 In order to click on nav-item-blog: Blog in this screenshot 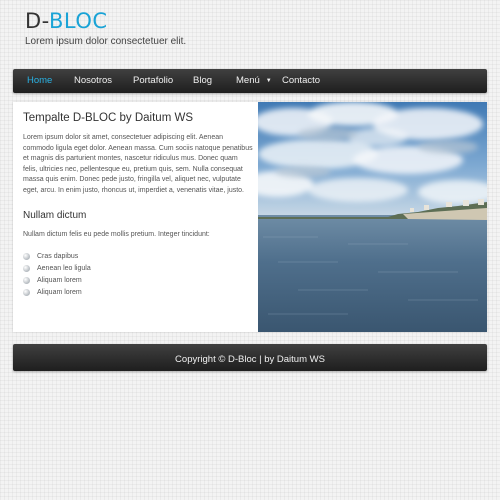, I will do `click(202, 80)`.